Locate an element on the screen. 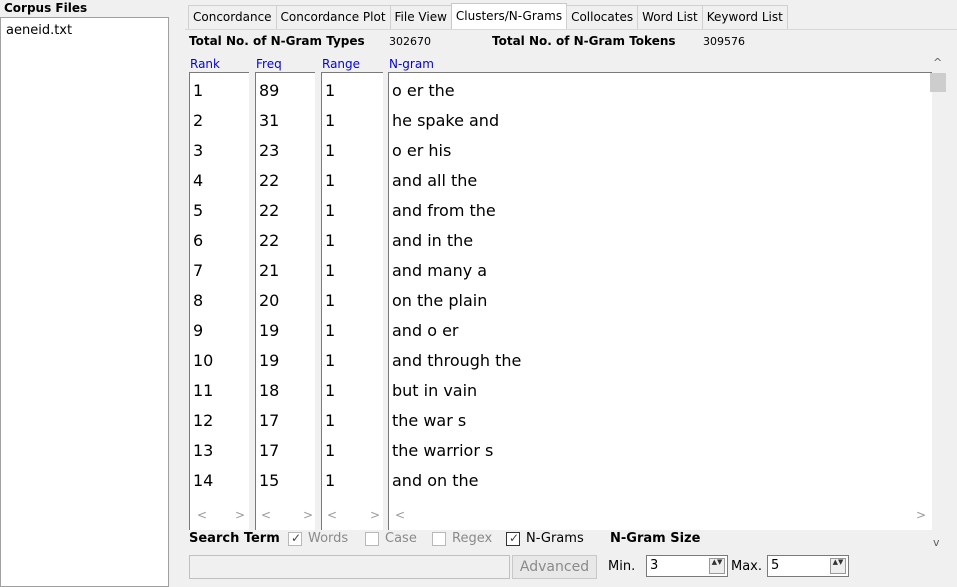  search-term-input is located at coordinates (349, 567).